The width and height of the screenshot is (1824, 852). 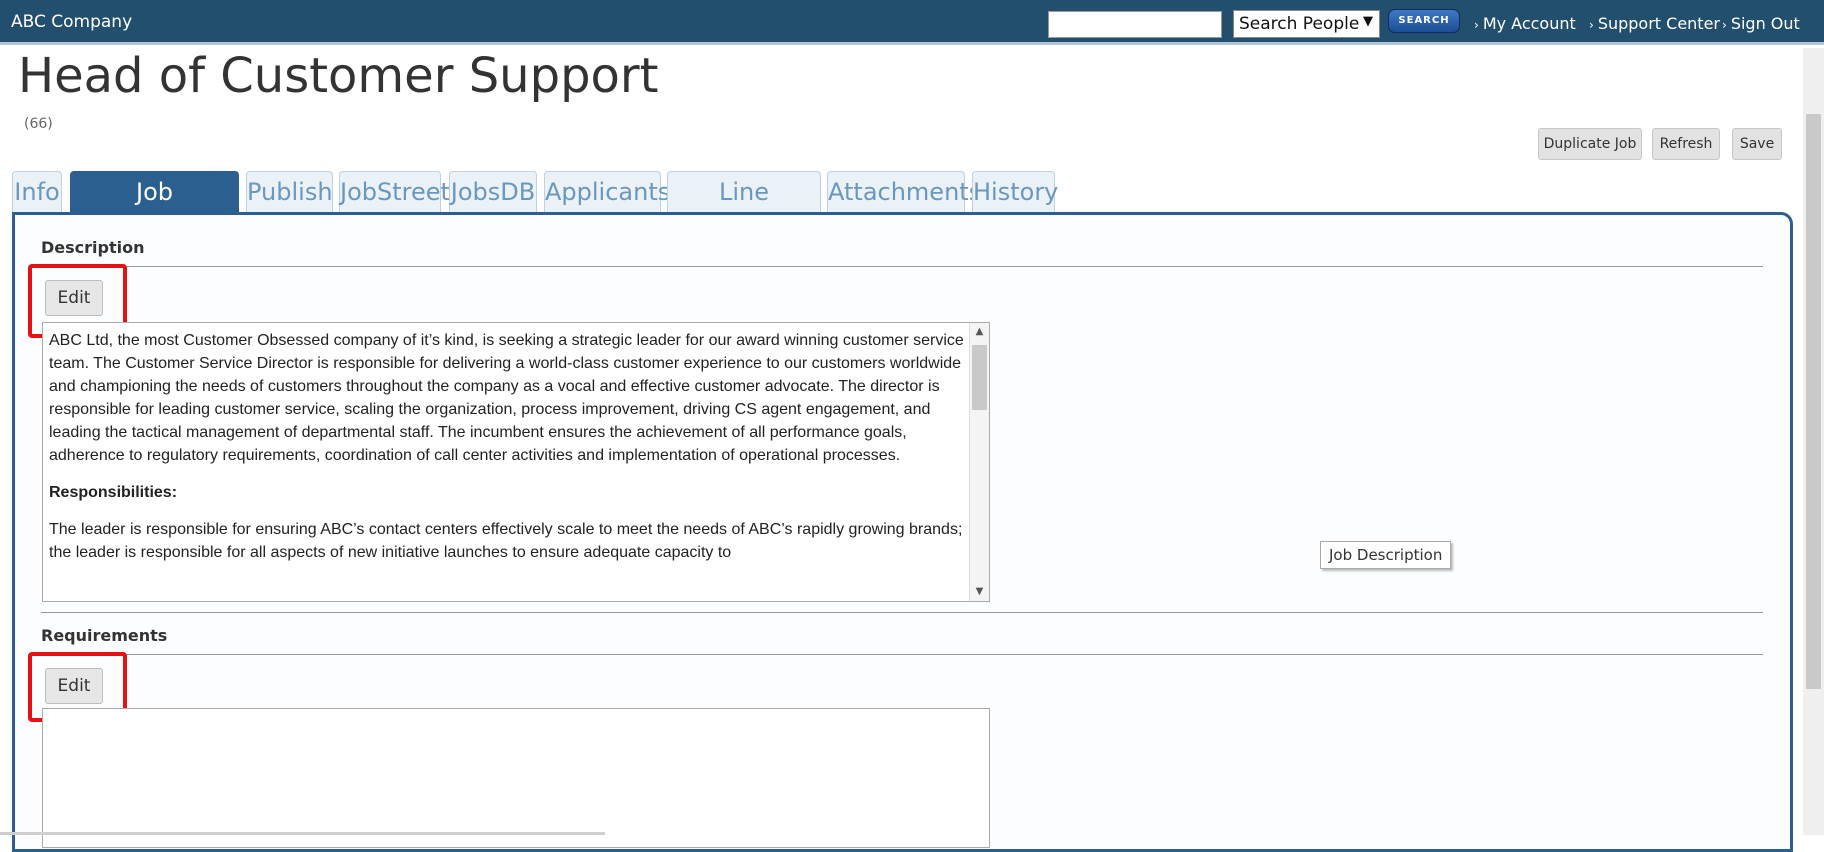 I want to click on search-scope-select: Search People ▼, so click(x=1306, y=24).